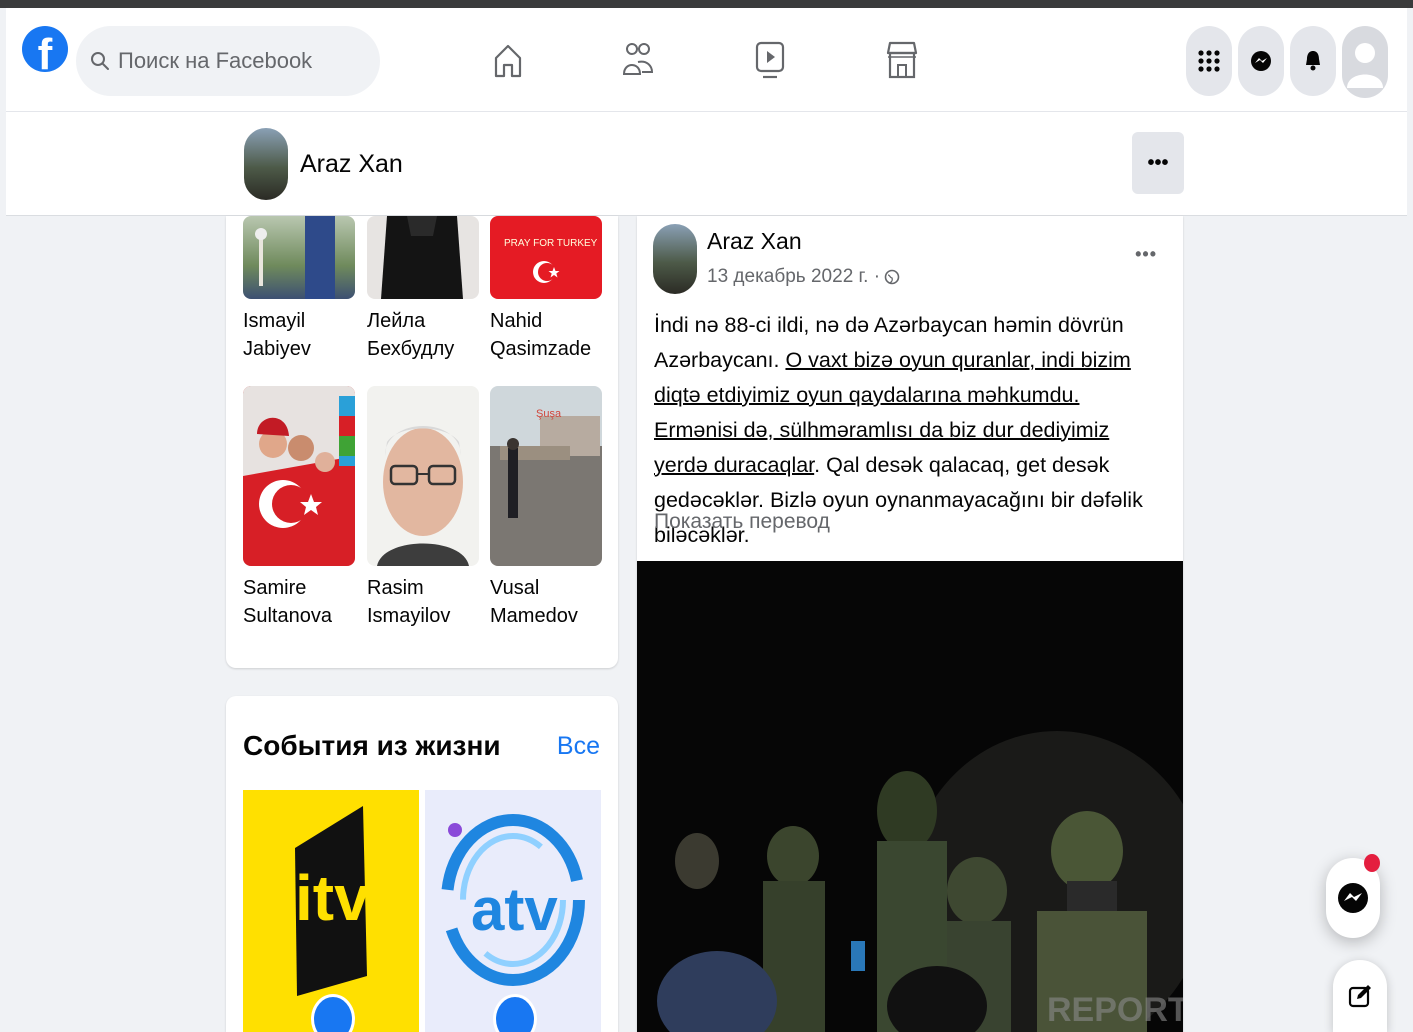 This screenshot has height=1032, width=1413. I want to click on friend-photo: PRAY FOR TURKEY, so click(546, 257).